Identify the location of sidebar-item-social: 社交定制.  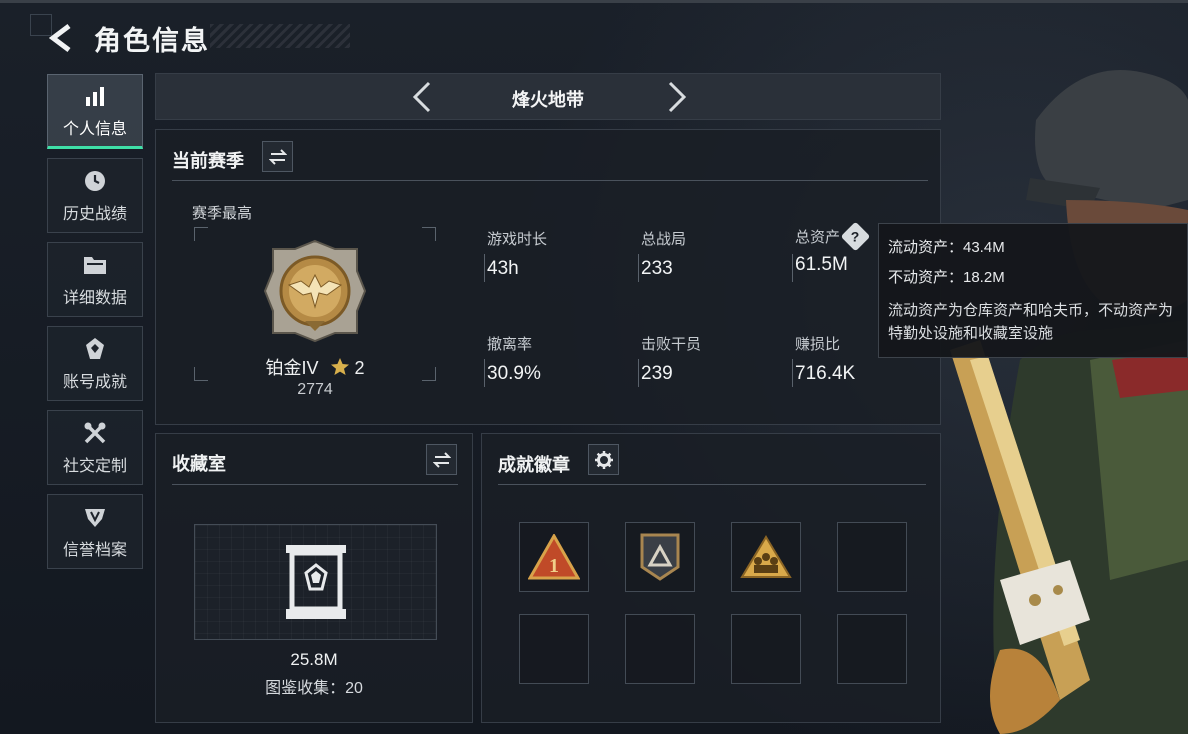
(95, 447).